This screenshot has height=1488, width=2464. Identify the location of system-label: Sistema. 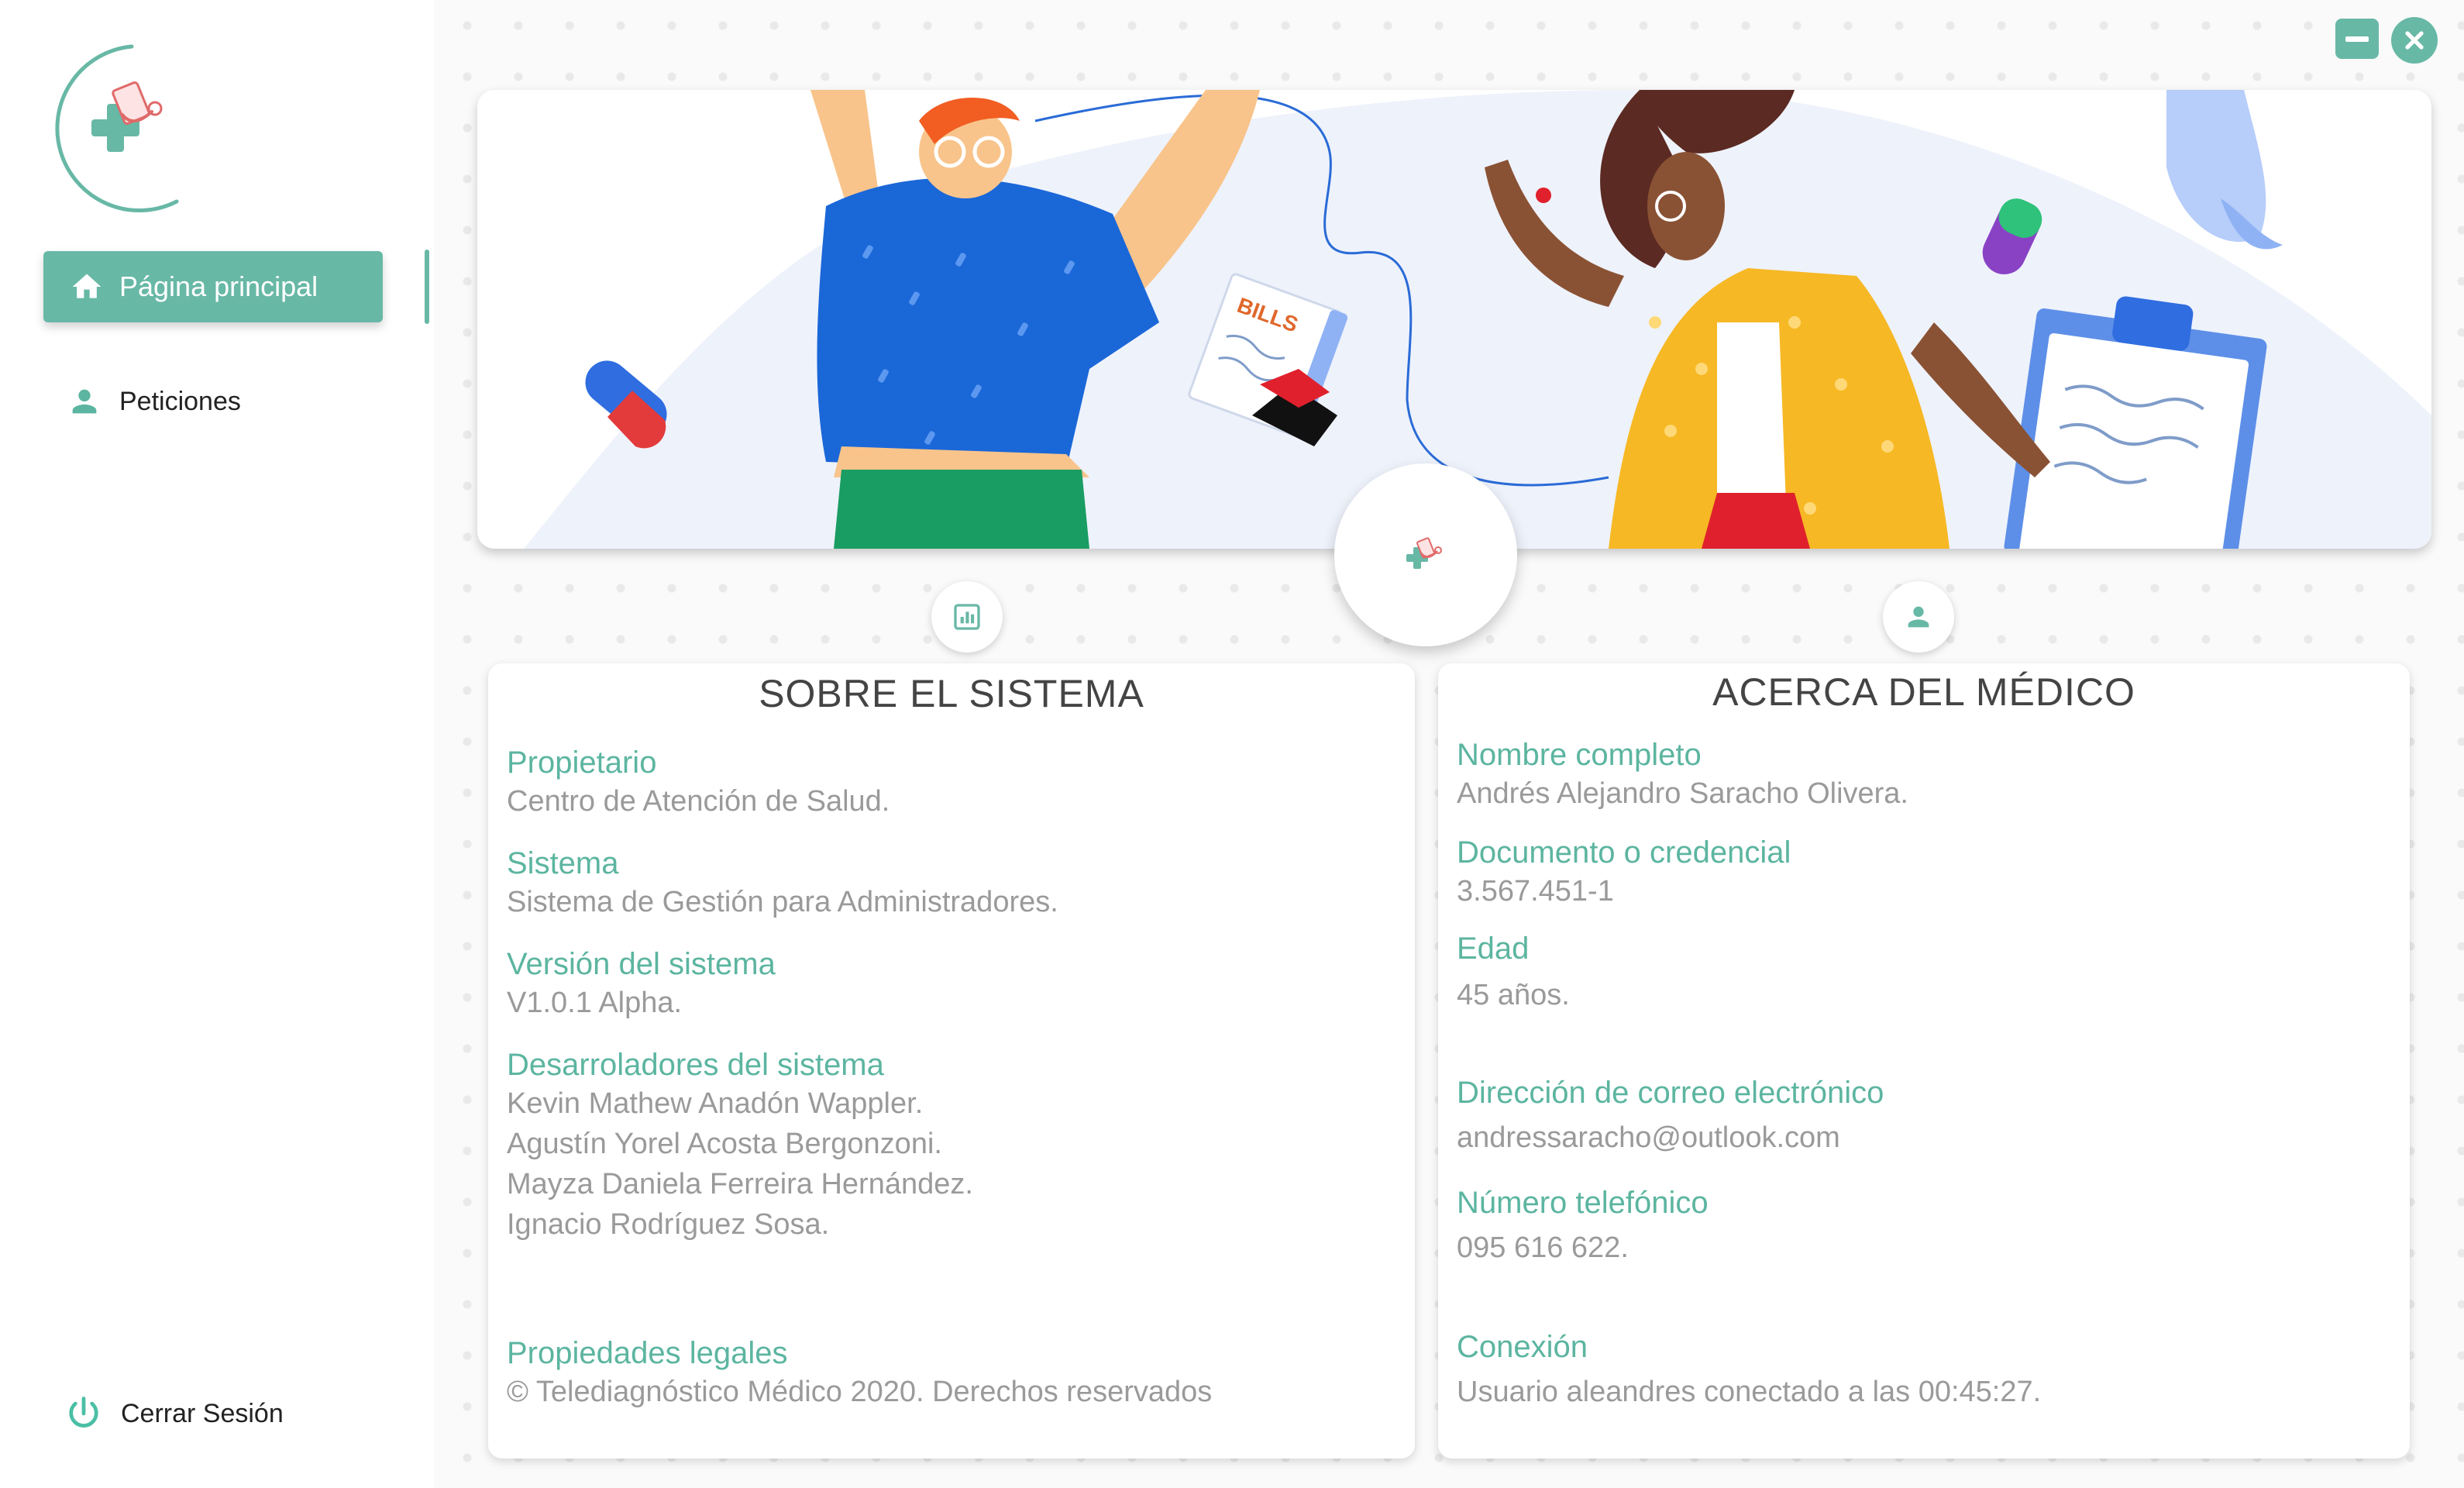
(563, 863).